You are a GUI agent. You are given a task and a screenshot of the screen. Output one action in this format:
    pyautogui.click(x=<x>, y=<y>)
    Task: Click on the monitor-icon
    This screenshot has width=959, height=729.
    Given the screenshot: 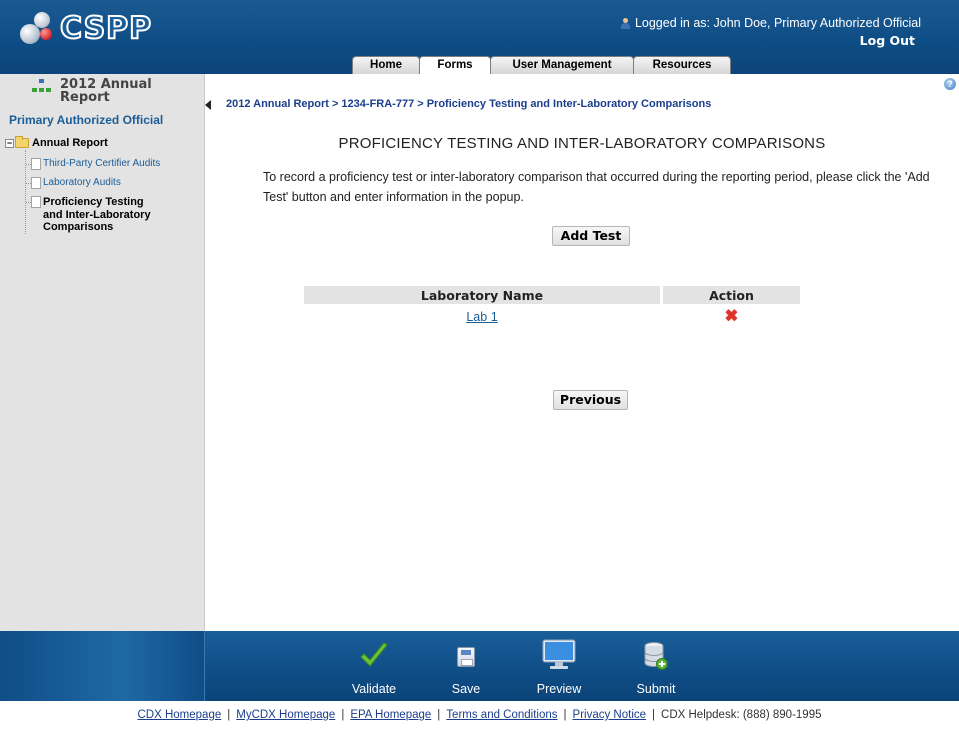 What is the action you would take?
    pyautogui.click(x=559, y=654)
    